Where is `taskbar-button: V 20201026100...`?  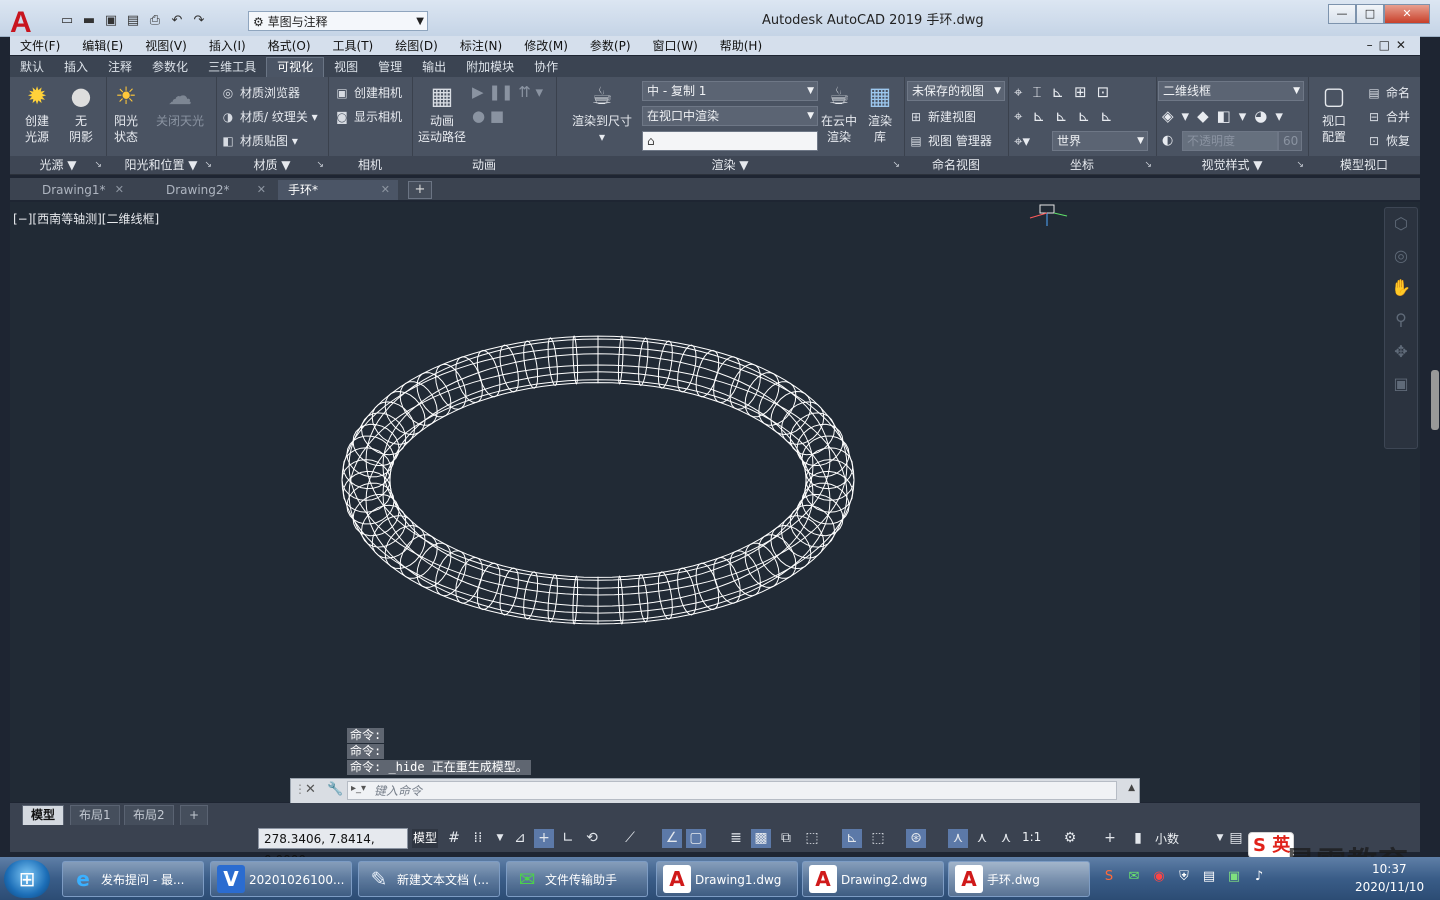
taskbar-button: V 20201026100... is located at coordinates (281, 879).